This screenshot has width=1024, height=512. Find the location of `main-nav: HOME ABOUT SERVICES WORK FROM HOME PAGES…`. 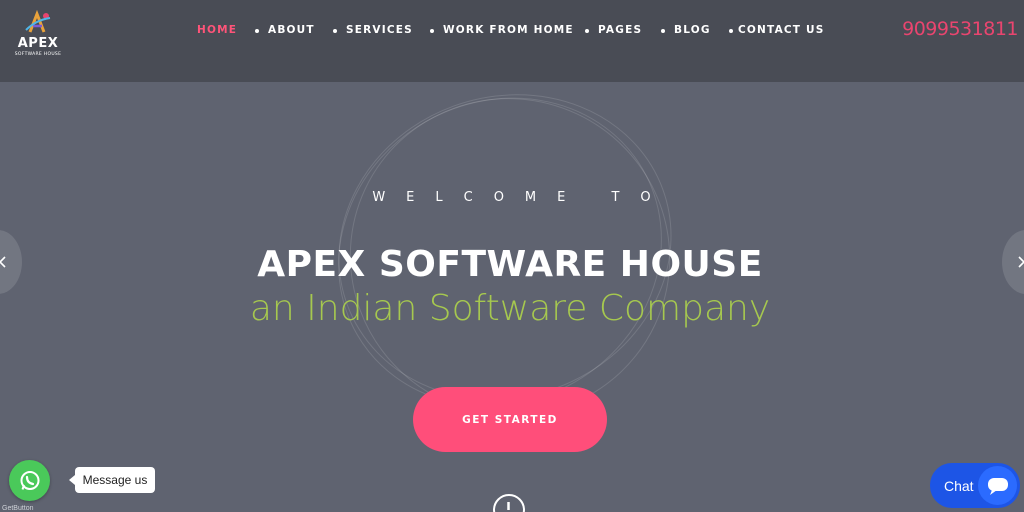

main-nav: HOME ABOUT SERVICES WORK FROM HOME PAGES… is located at coordinates (512, 31).